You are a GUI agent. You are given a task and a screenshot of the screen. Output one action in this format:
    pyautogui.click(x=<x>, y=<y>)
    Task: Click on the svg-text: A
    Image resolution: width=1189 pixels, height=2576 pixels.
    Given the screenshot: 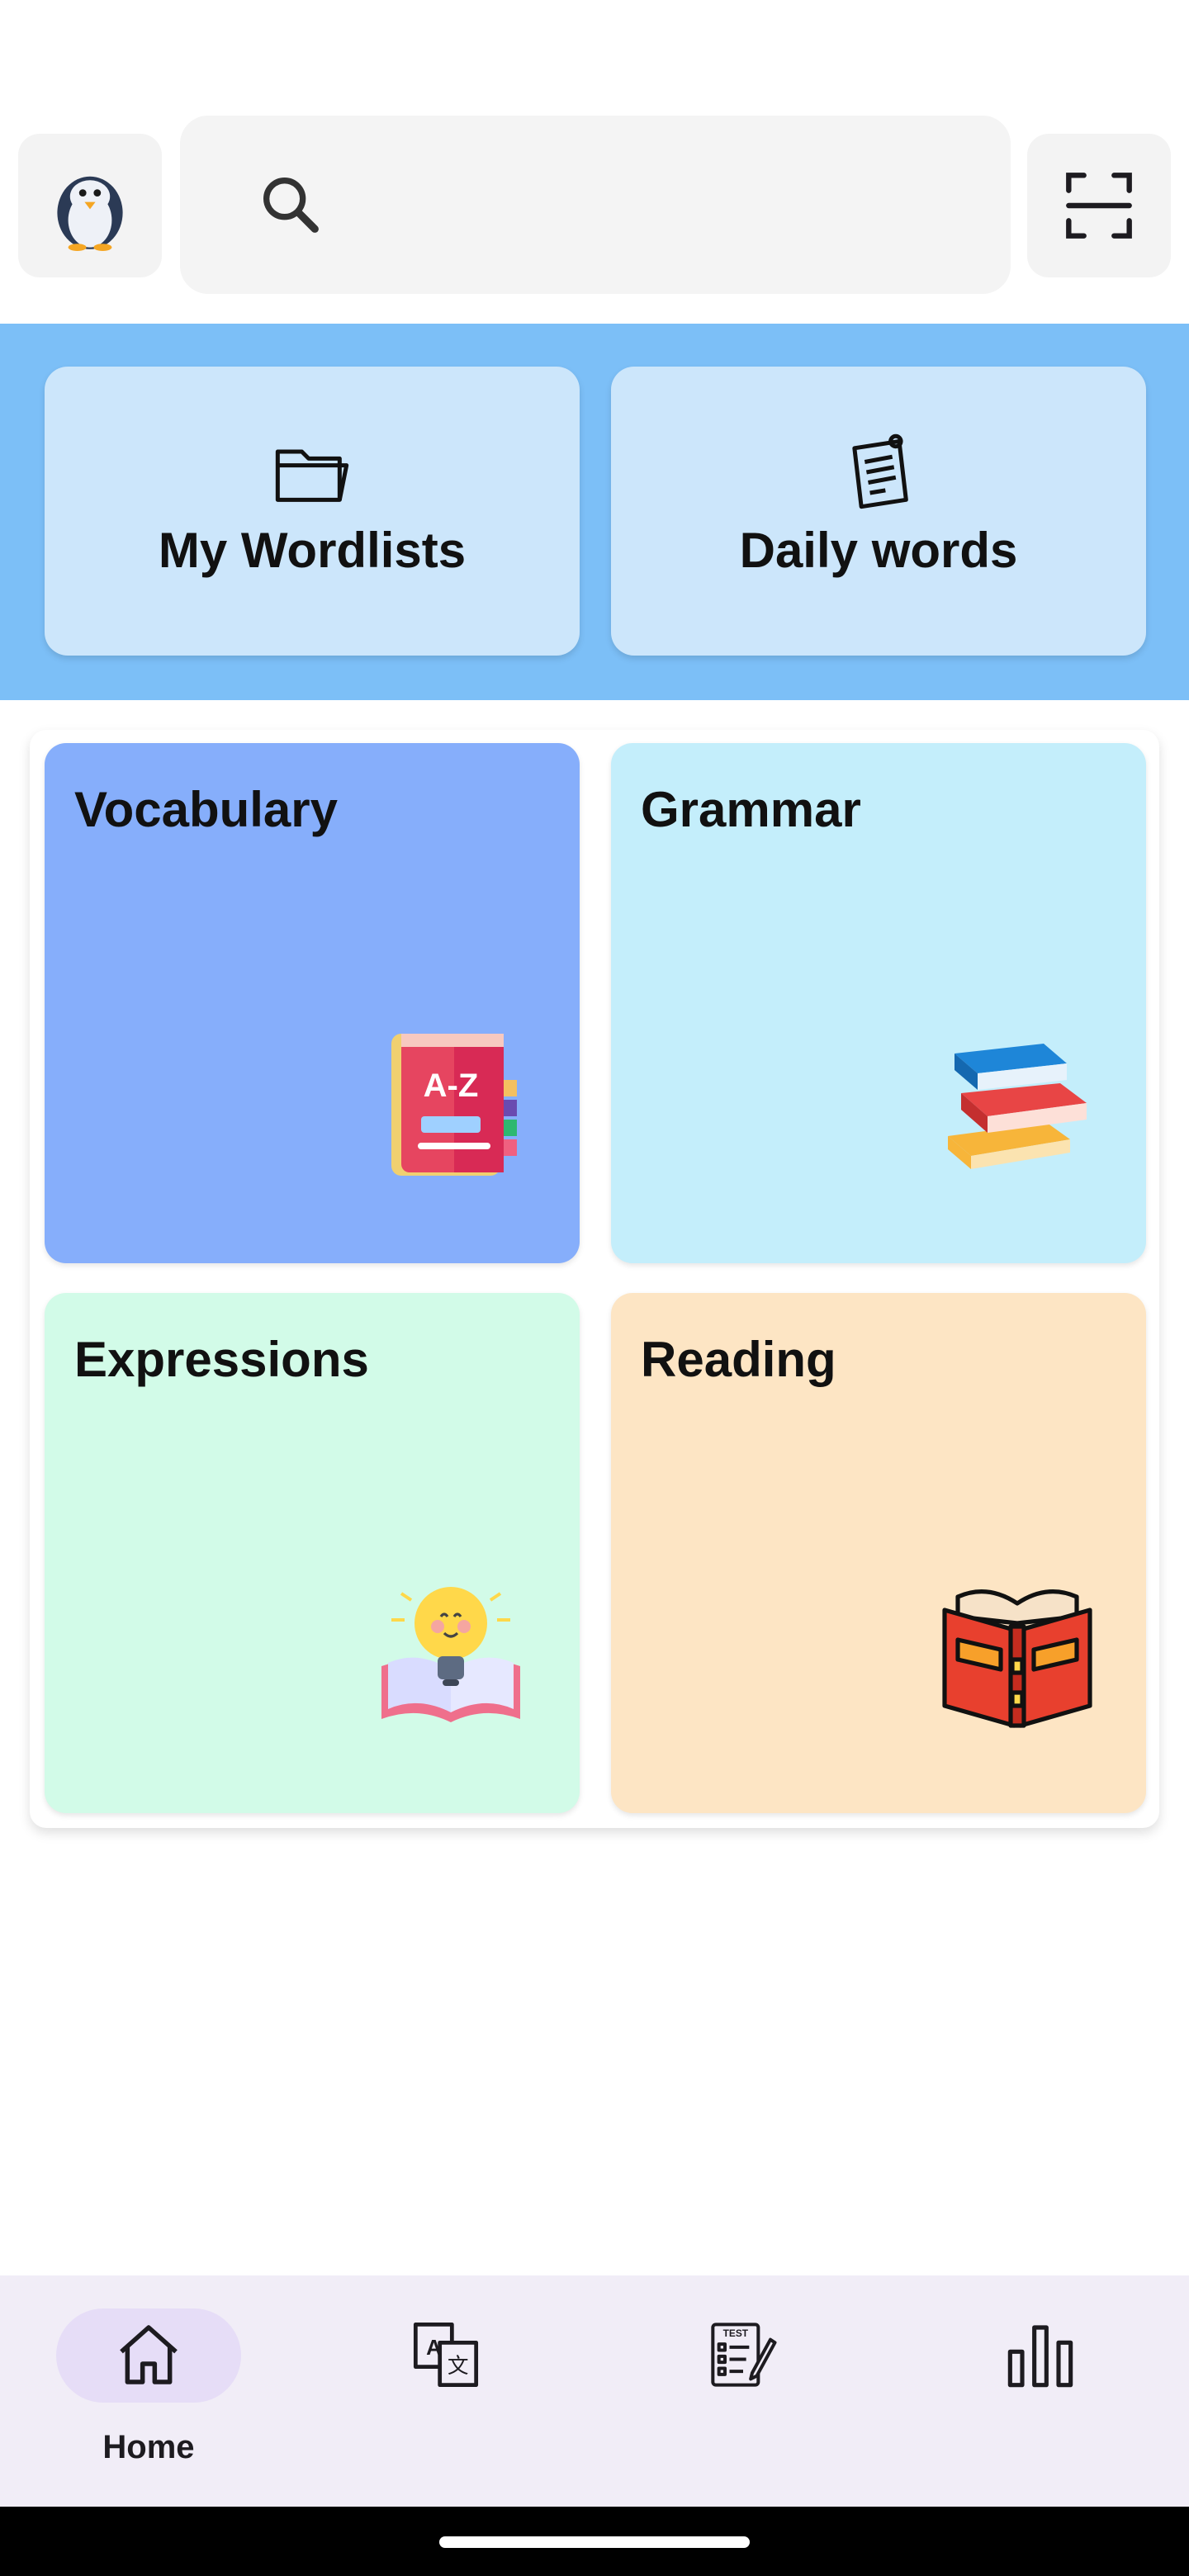 What is the action you would take?
    pyautogui.click(x=434, y=2348)
    